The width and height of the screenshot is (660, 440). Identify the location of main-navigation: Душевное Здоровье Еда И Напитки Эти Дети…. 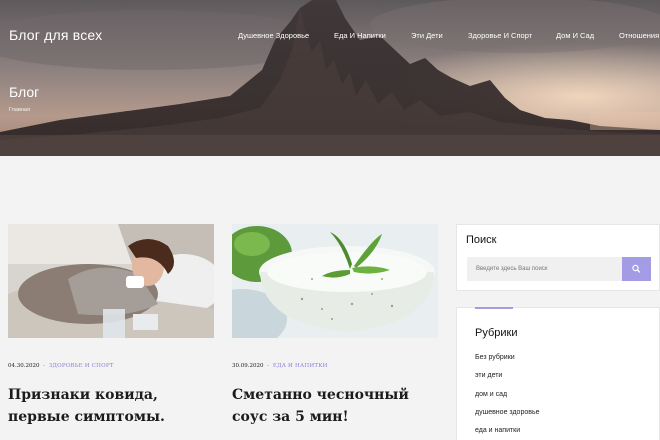
(330, 37).